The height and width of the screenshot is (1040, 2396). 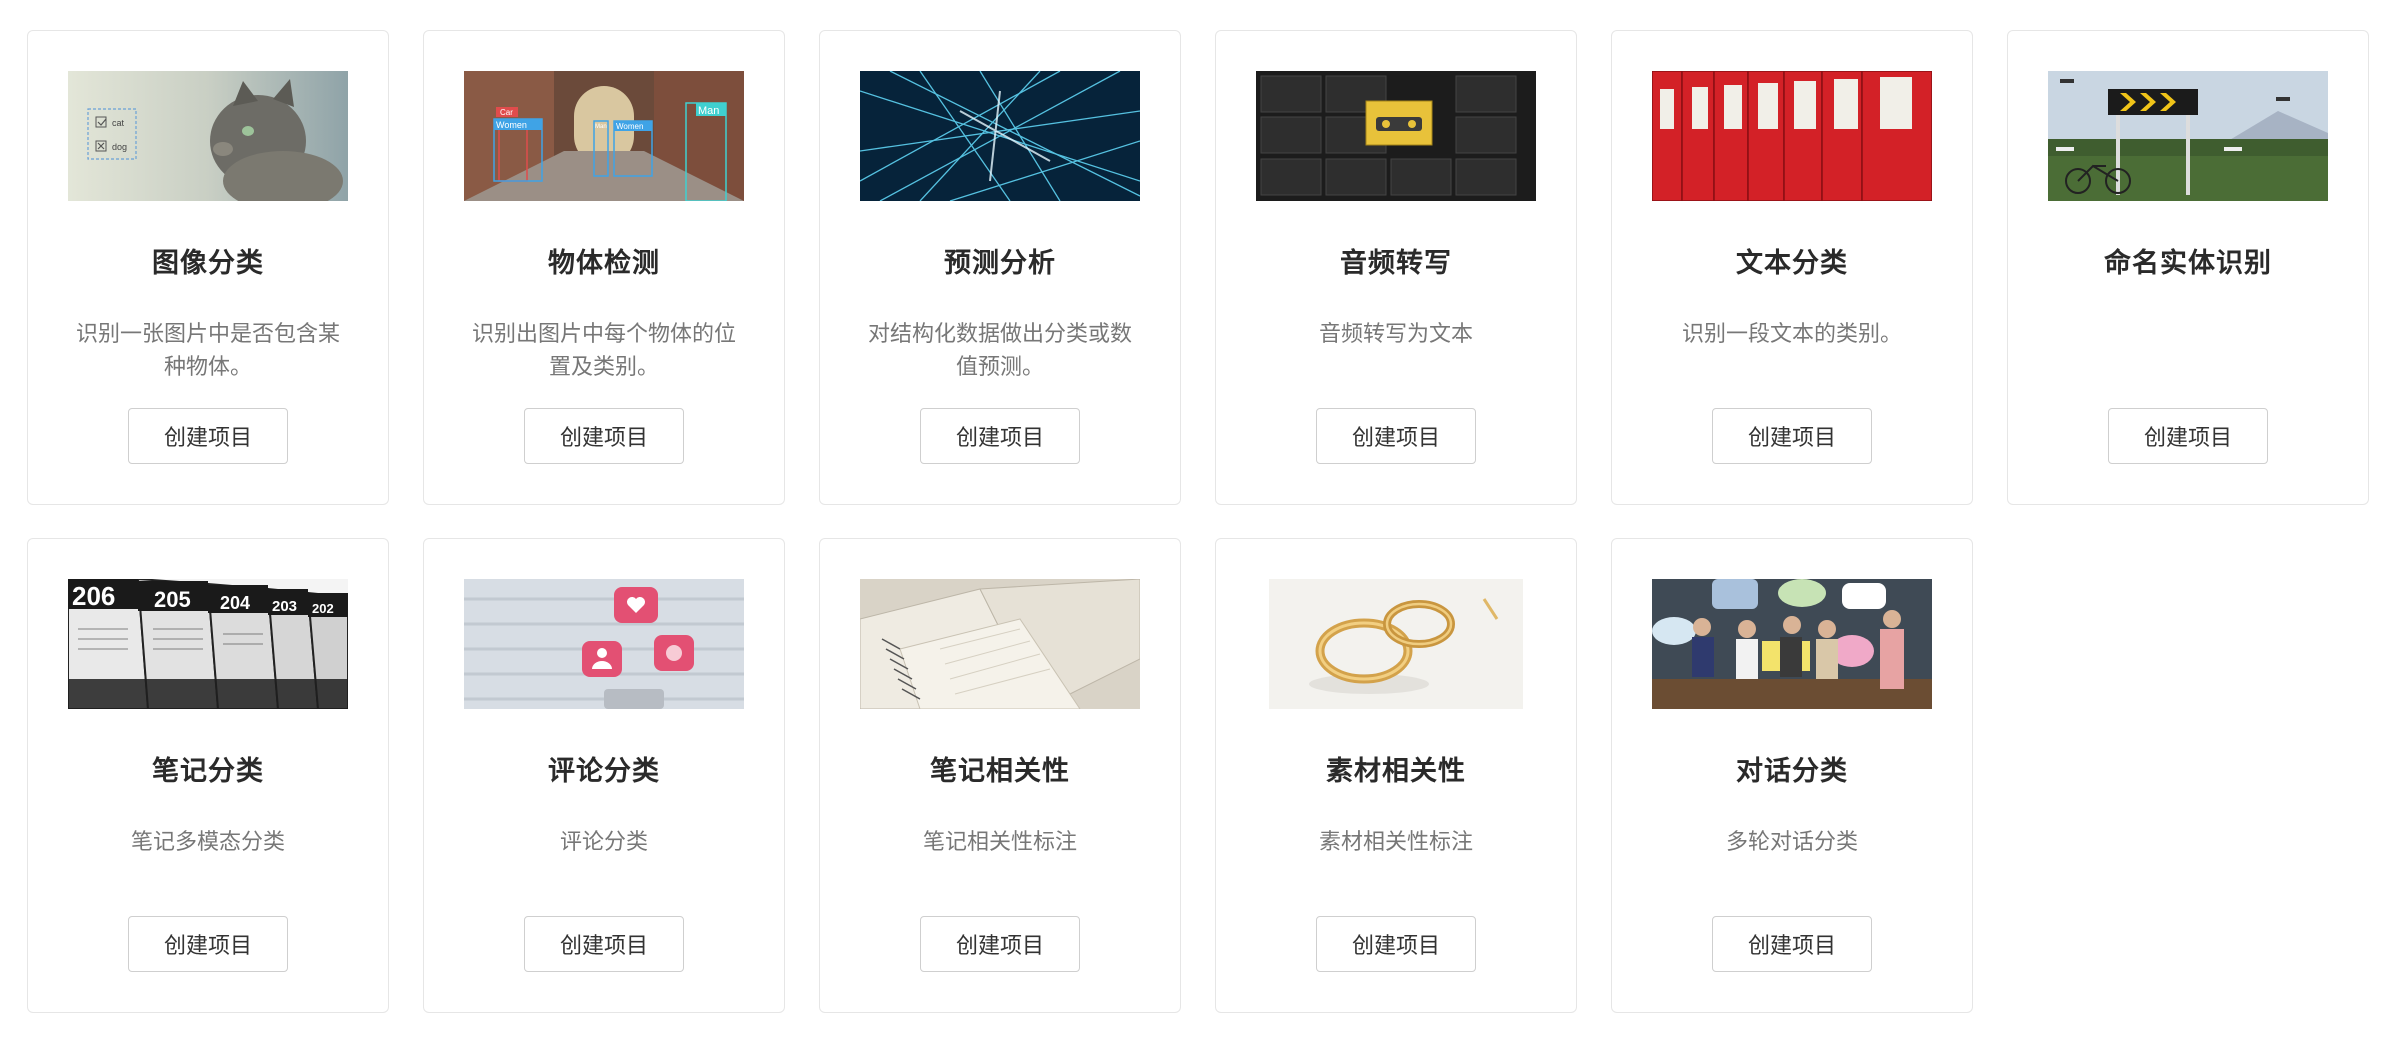 I want to click on card-title: 物体检测, so click(x=604, y=263).